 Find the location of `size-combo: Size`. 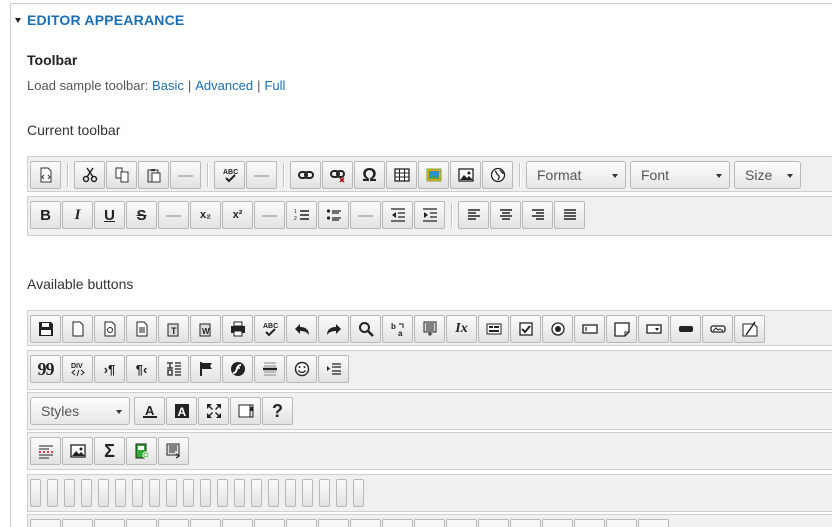

size-combo: Size is located at coordinates (767, 175).